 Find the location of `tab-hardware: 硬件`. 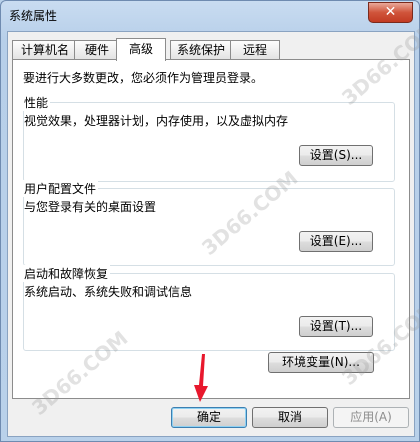

tab-hardware: 硬件 is located at coordinates (97, 49).